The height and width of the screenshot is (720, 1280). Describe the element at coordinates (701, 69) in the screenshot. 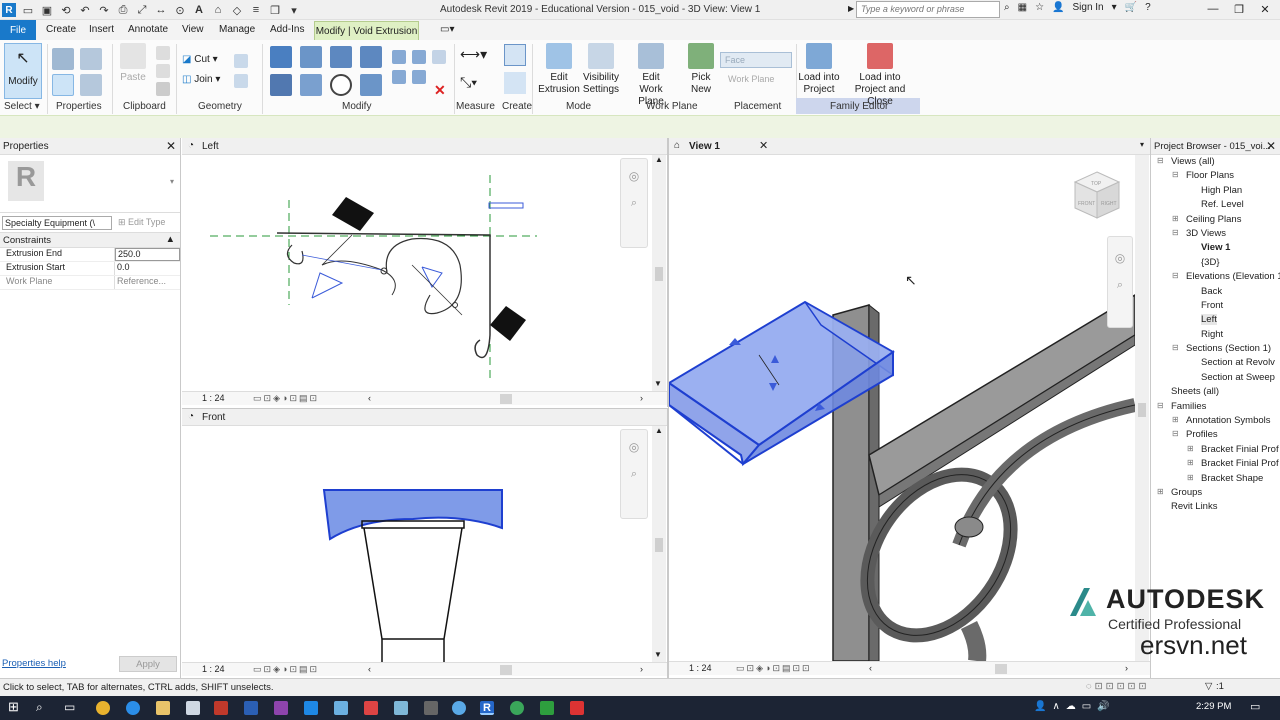

I see `pick-new-button: Pick New` at that location.